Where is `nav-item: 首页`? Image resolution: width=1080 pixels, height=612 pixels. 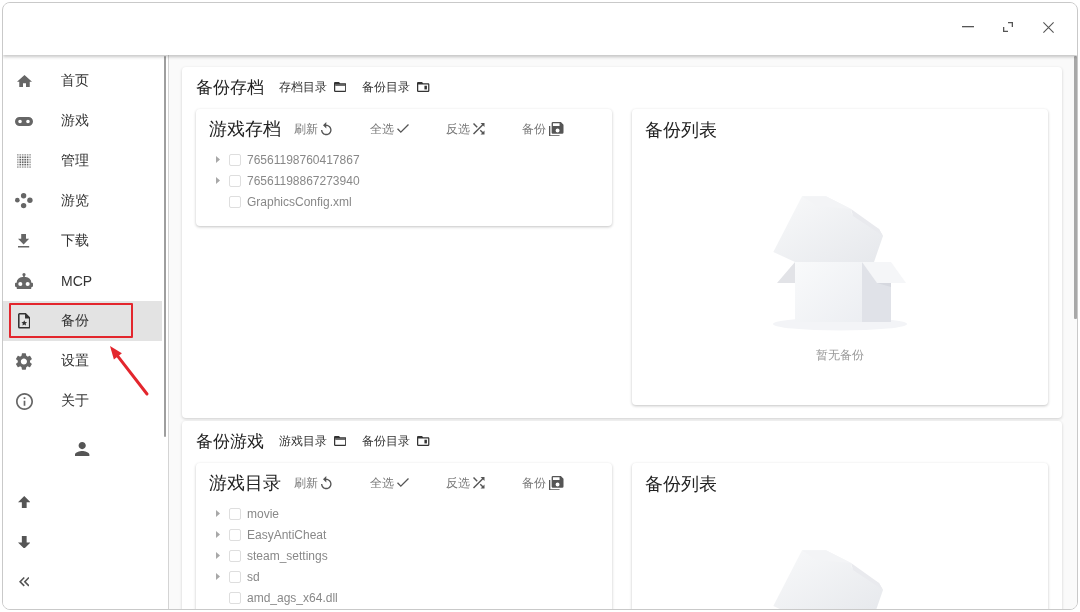 nav-item: 首页 is located at coordinates (82, 81).